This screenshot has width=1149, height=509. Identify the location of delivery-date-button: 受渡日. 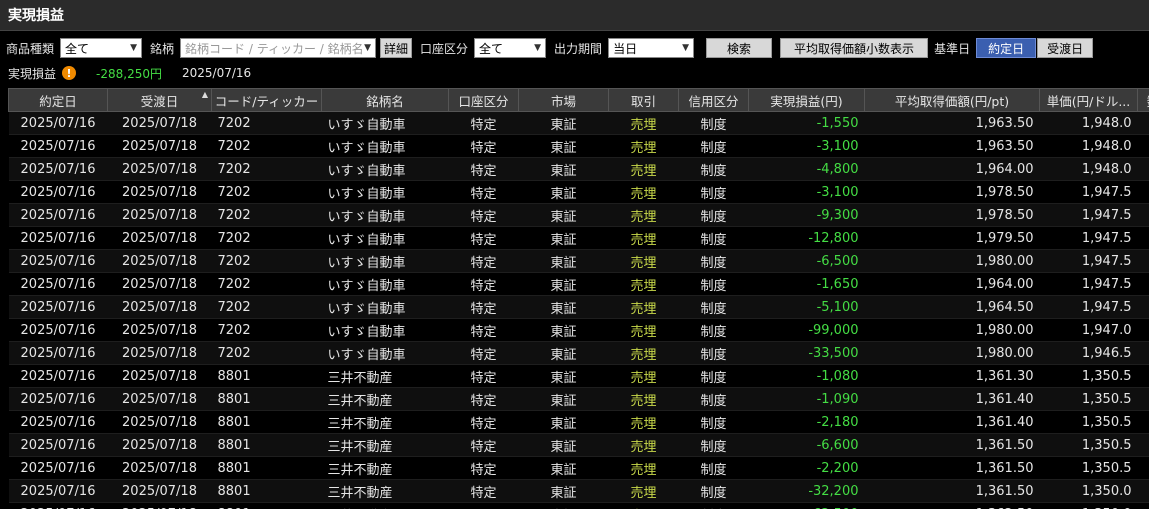
(1065, 48).